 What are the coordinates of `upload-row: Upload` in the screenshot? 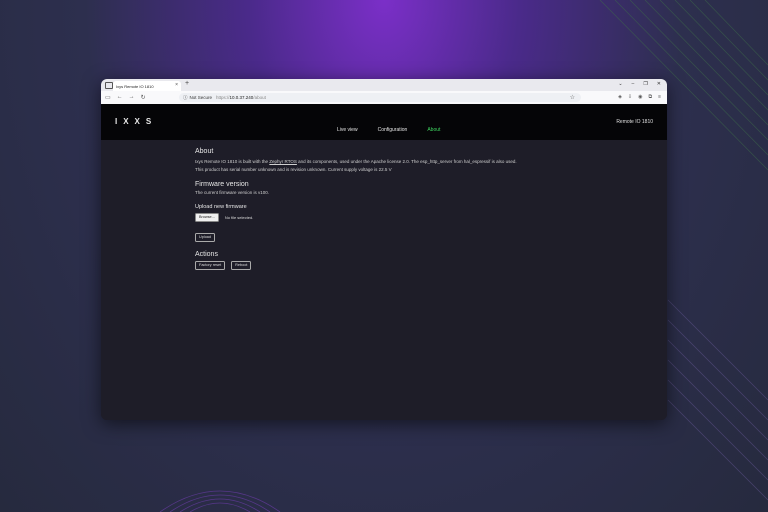 It's located at (356, 234).